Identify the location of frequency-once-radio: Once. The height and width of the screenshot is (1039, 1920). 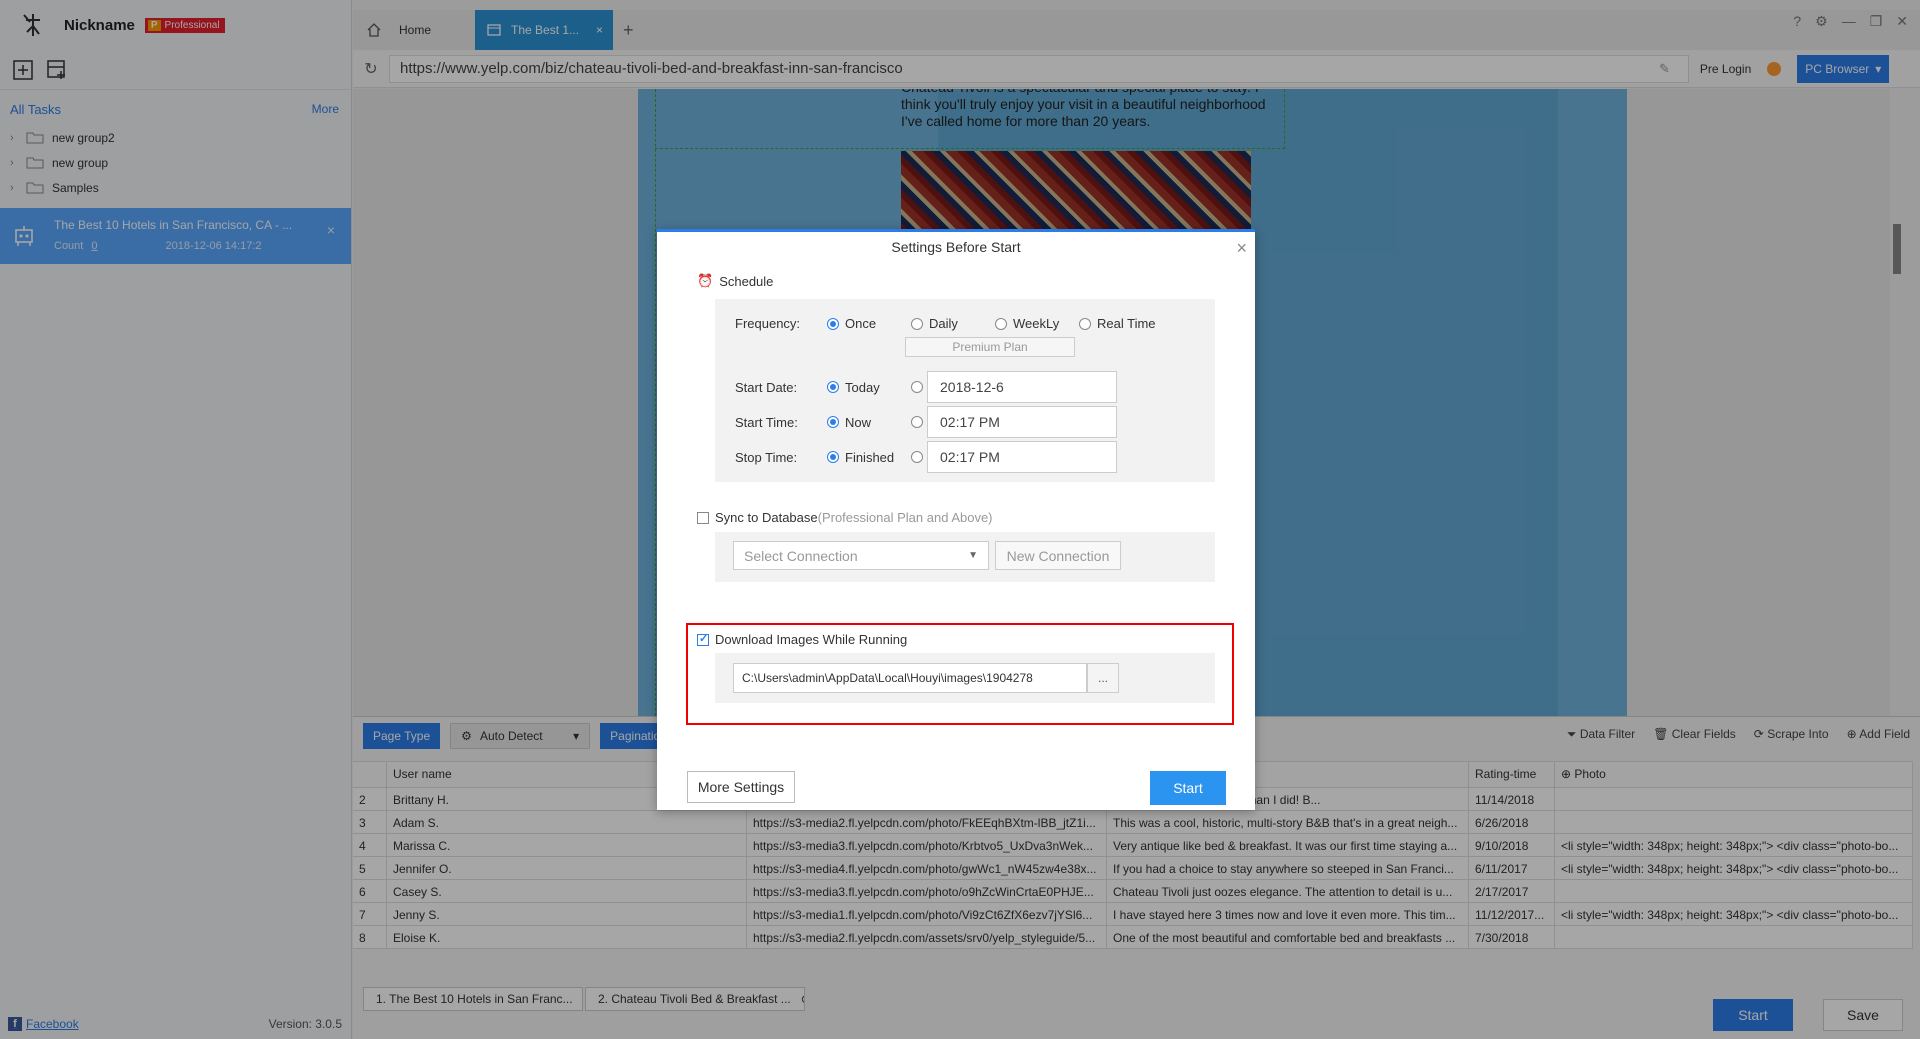
(869, 323).